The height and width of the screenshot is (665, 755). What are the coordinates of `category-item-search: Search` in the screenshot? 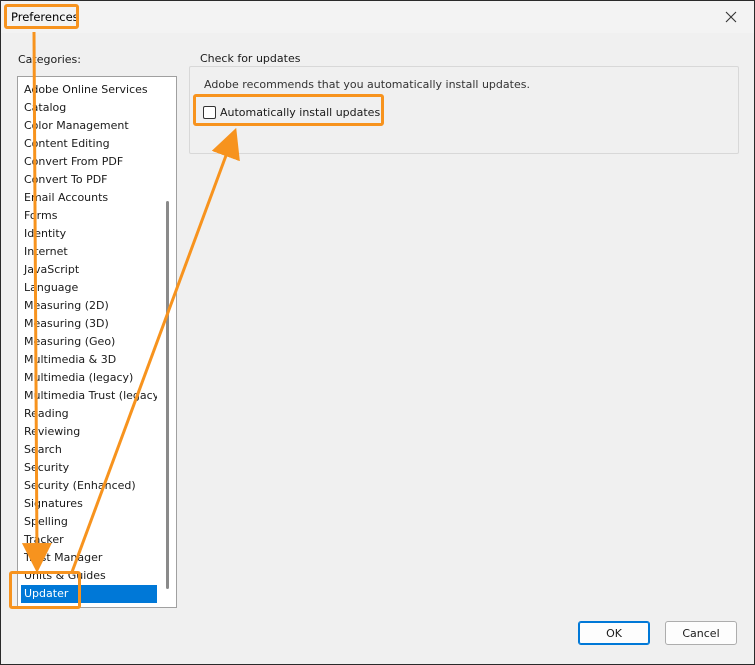 It's located at (89, 450).